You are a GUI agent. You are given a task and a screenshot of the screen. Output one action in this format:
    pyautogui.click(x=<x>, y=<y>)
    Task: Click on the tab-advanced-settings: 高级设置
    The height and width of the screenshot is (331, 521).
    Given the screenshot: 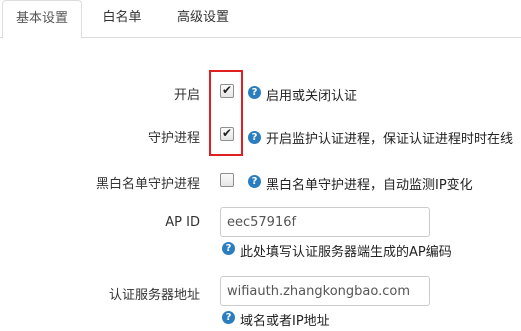 What is the action you would take?
    pyautogui.click(x=203, y=18)
    